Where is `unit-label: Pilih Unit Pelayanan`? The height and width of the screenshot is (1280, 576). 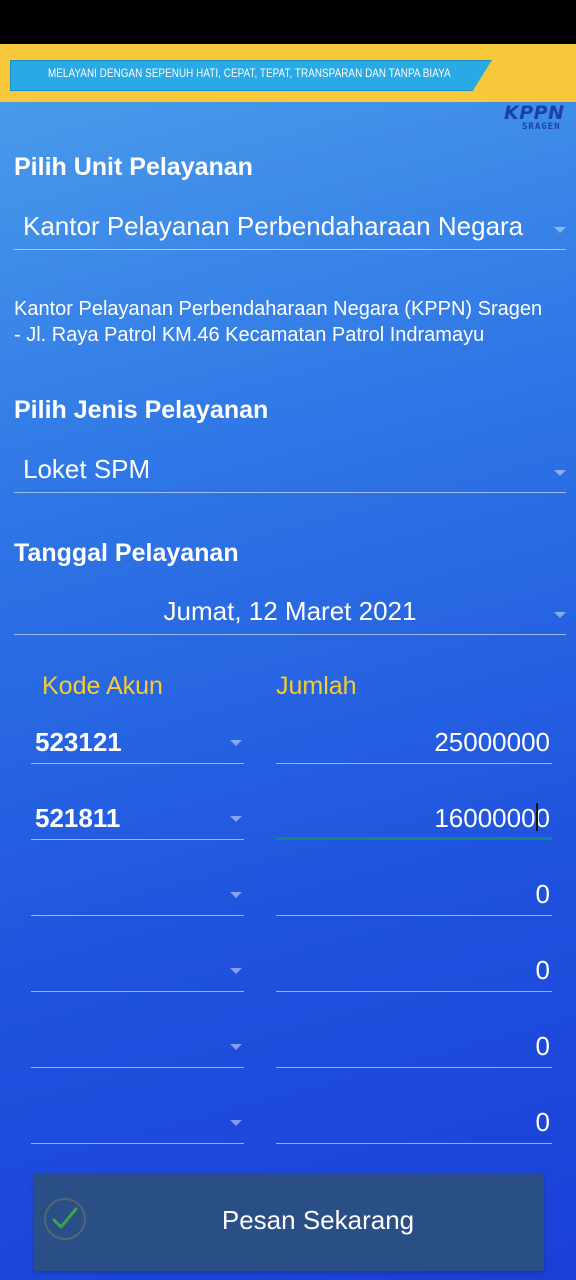
unit-label: Pilih Unit Pelayanan is located at coordinates (133, 167).